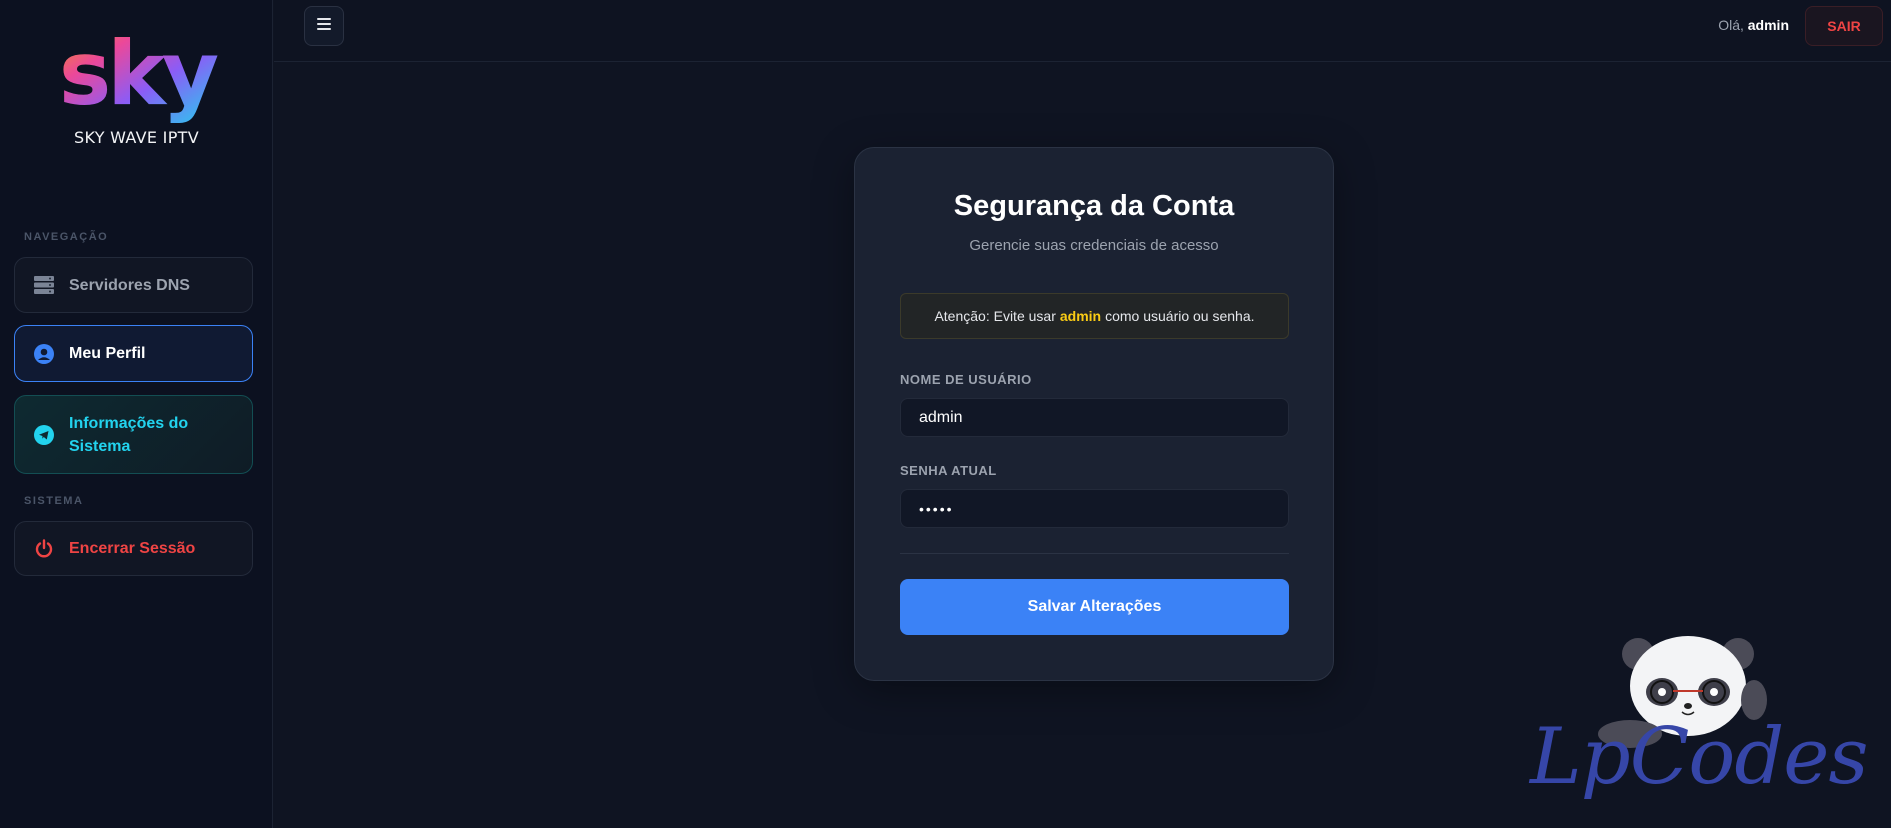 The width and height of the screenshot is (1891, 828). What do you see at coordinates (44, 549) in the screenshot?
I see `power-icon` at bounding box center [44, 549].